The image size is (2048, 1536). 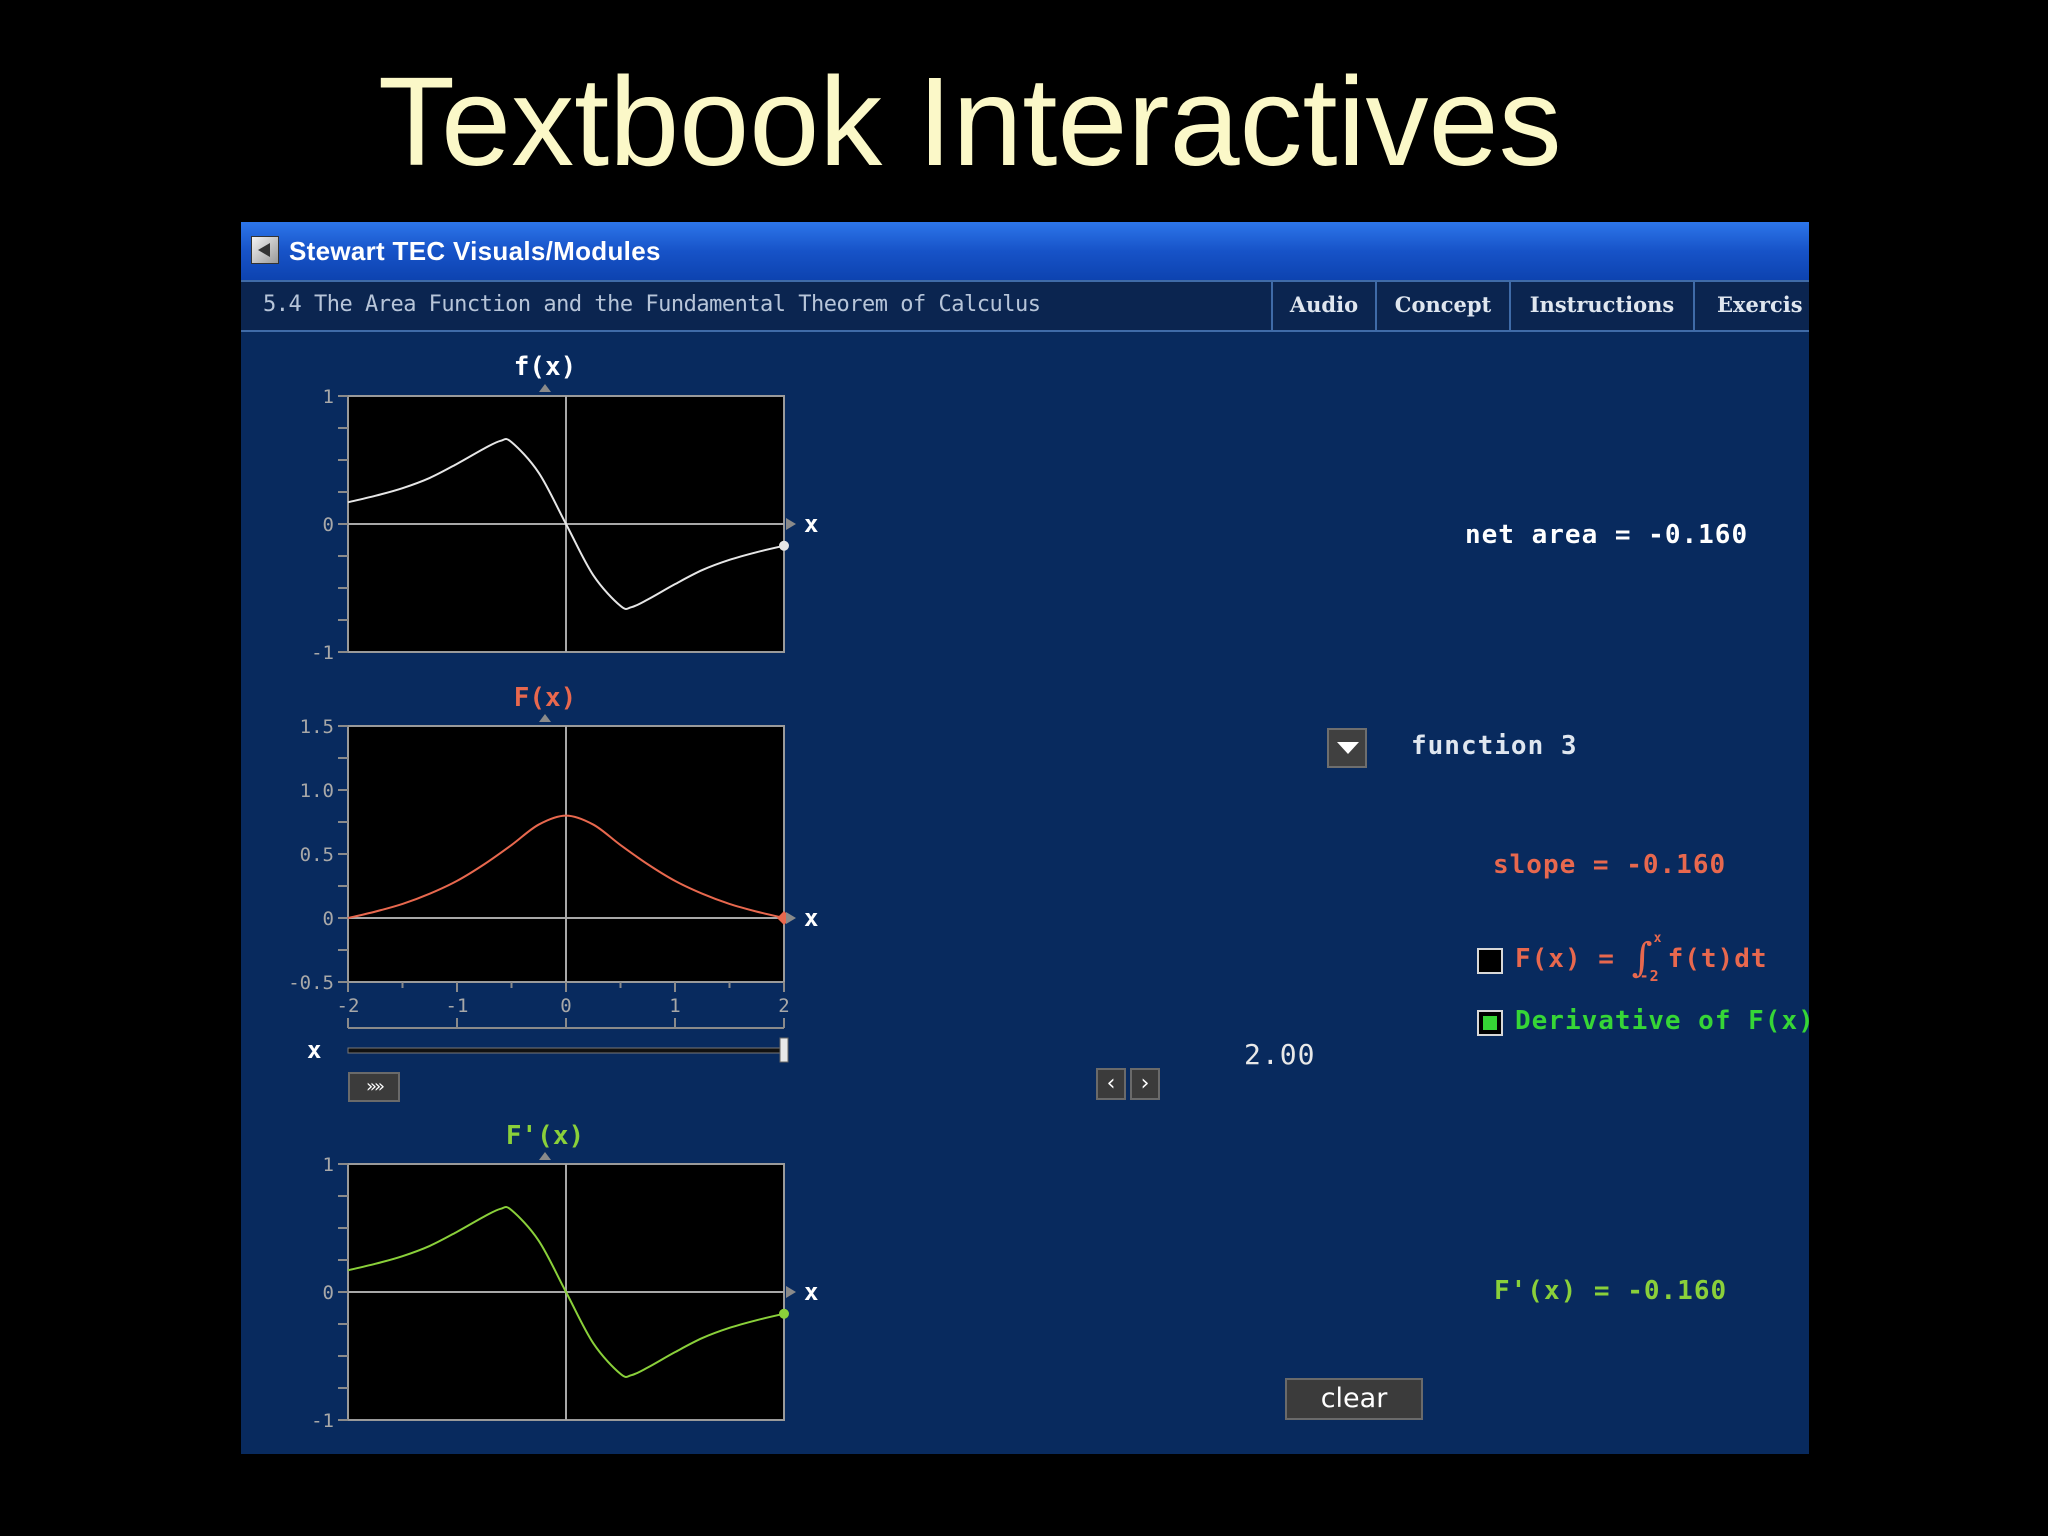 What do you see at coordinates (314, 1050) in the screenshot?
I see `x-slider-label: x` at bounding box center [314, 1050].